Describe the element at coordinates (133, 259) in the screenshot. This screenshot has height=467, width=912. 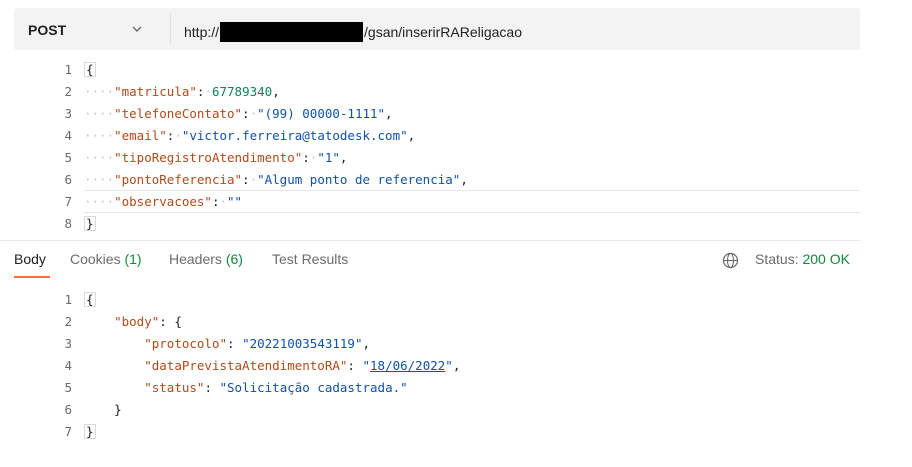
I see `tab-count: (1)` at that location.